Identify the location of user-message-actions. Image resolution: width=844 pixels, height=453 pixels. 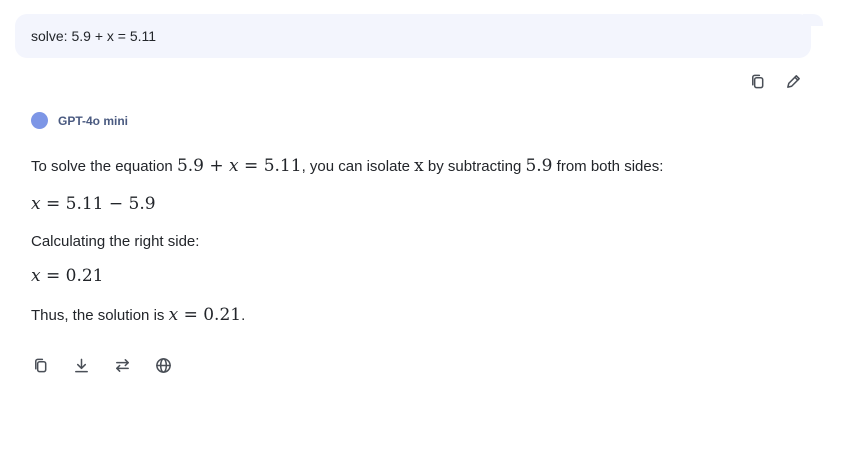
(775, 81).